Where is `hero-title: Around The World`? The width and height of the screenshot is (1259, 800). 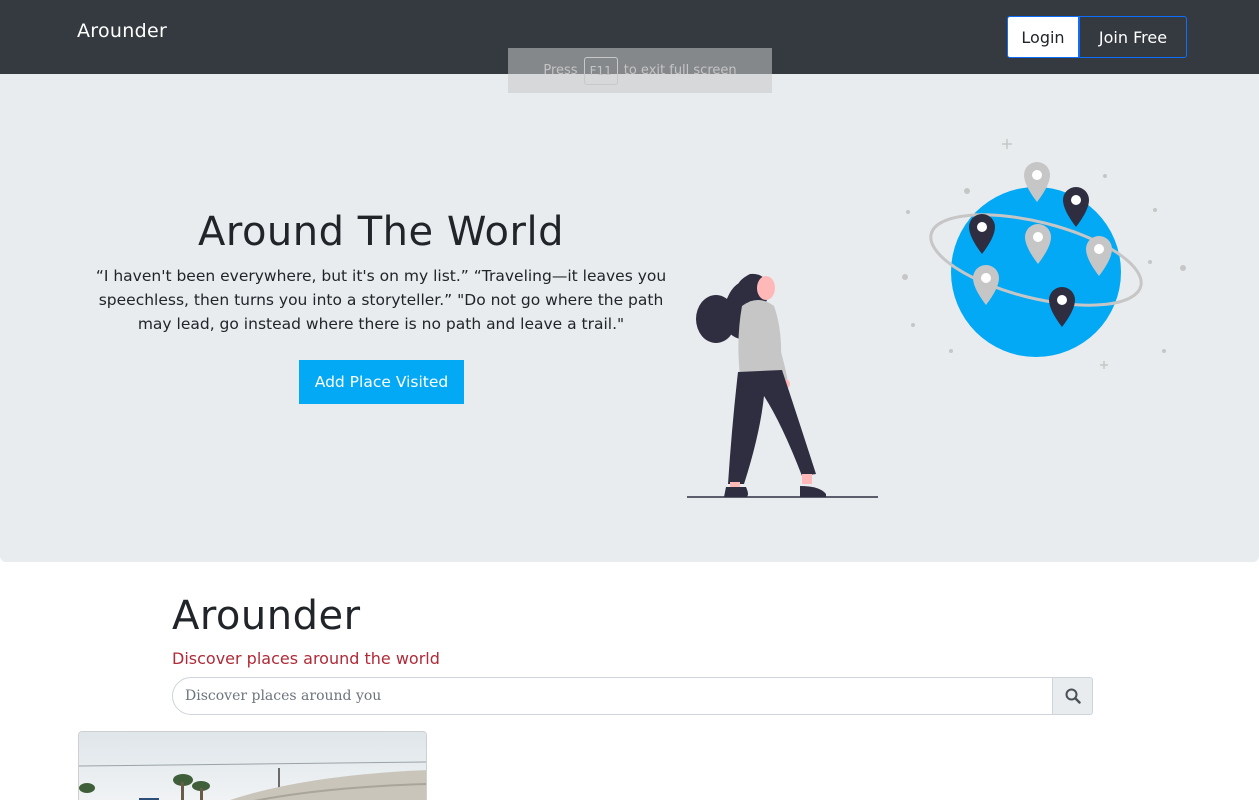
hero-title: Around The World is located at coordinates (381, 232).